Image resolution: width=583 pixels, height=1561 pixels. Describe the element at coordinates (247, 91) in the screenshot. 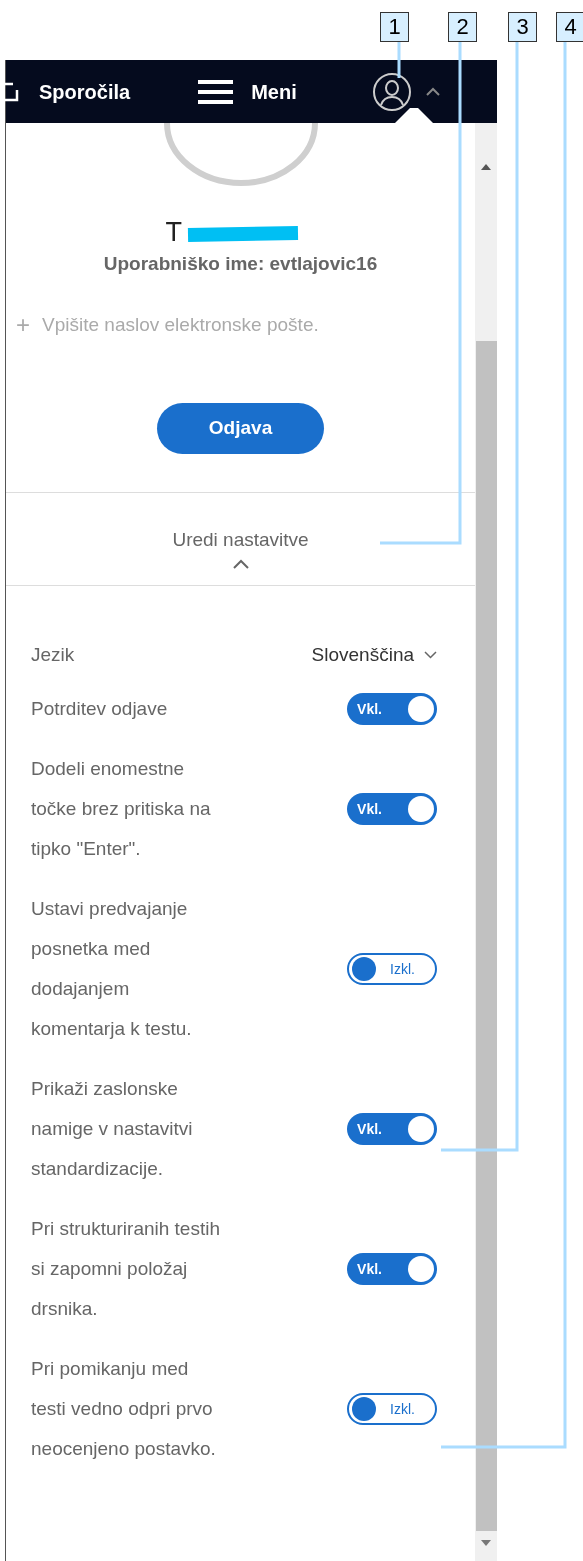

I see `nav-link: Meni` at that location.